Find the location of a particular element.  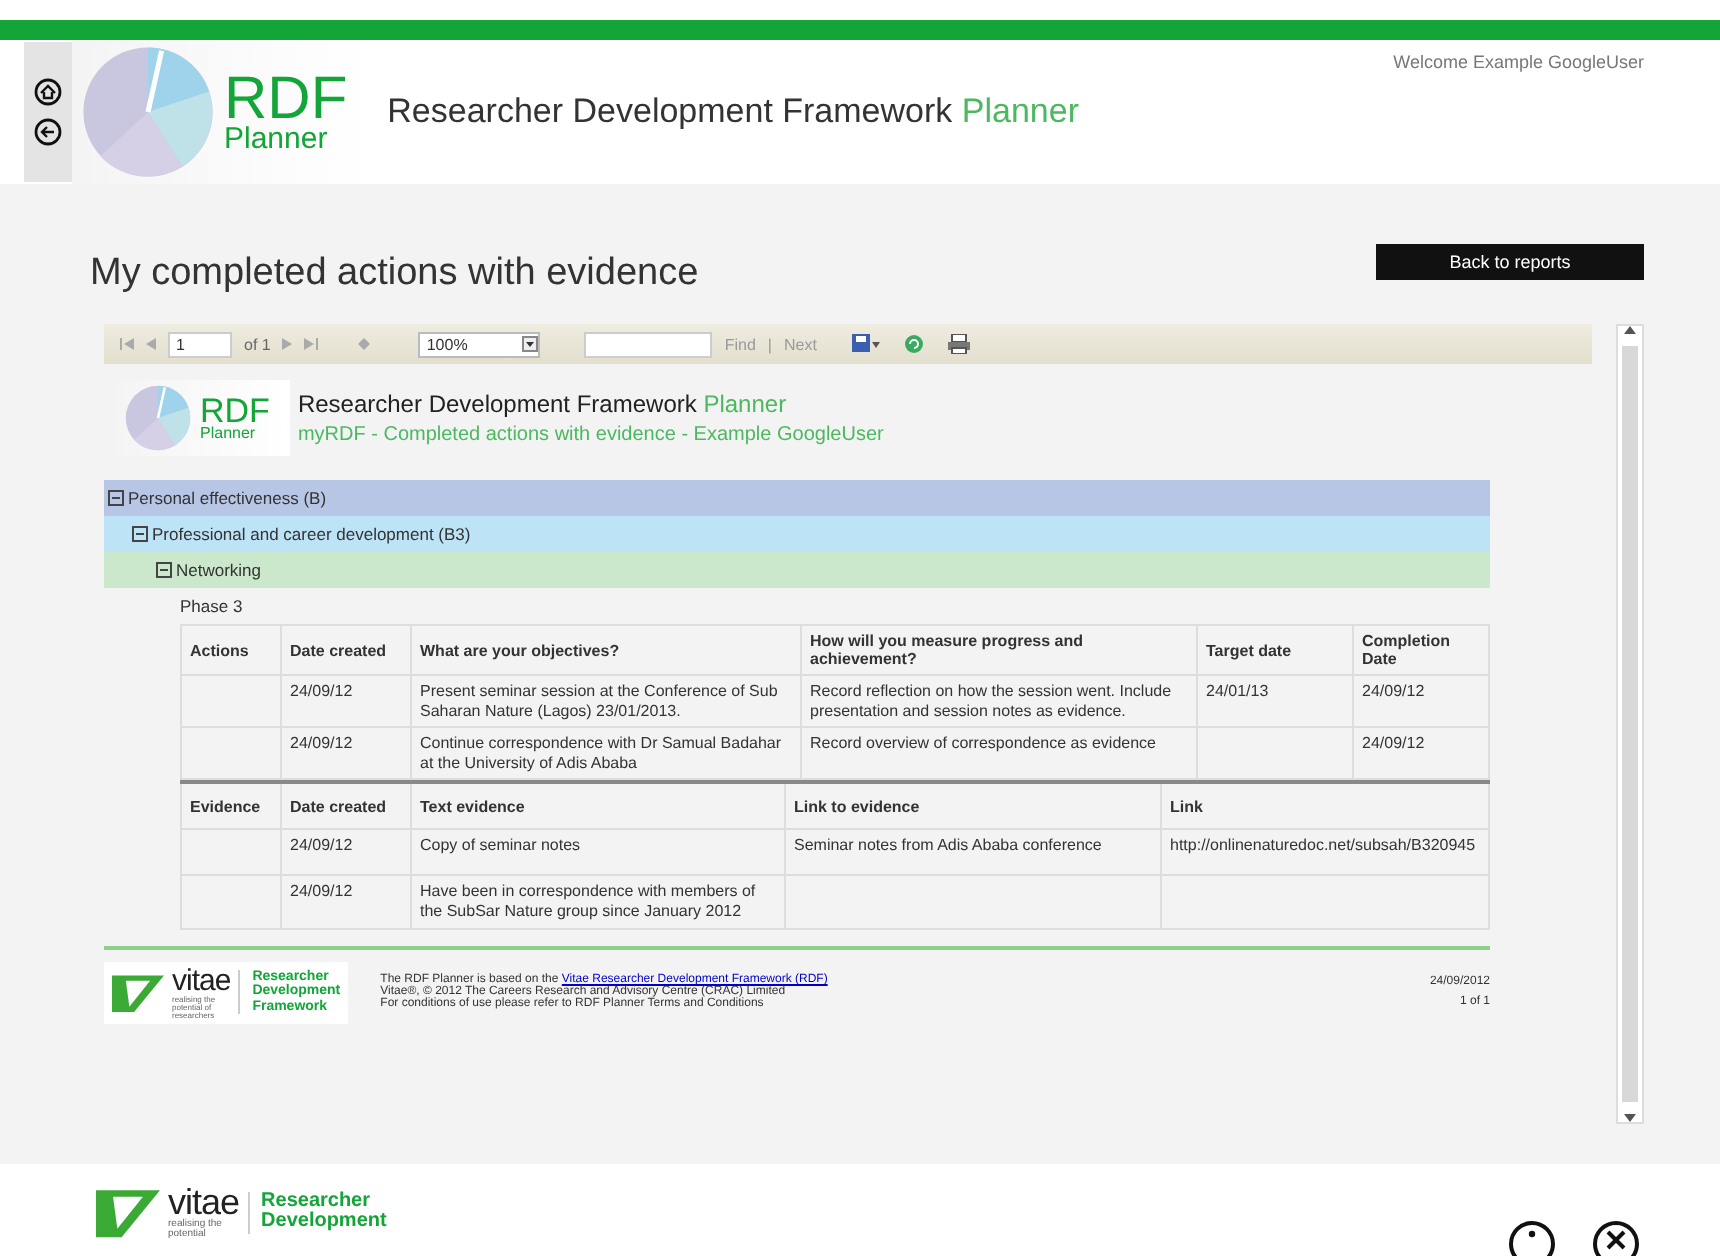

find-field is located at coordinates (648, 344).